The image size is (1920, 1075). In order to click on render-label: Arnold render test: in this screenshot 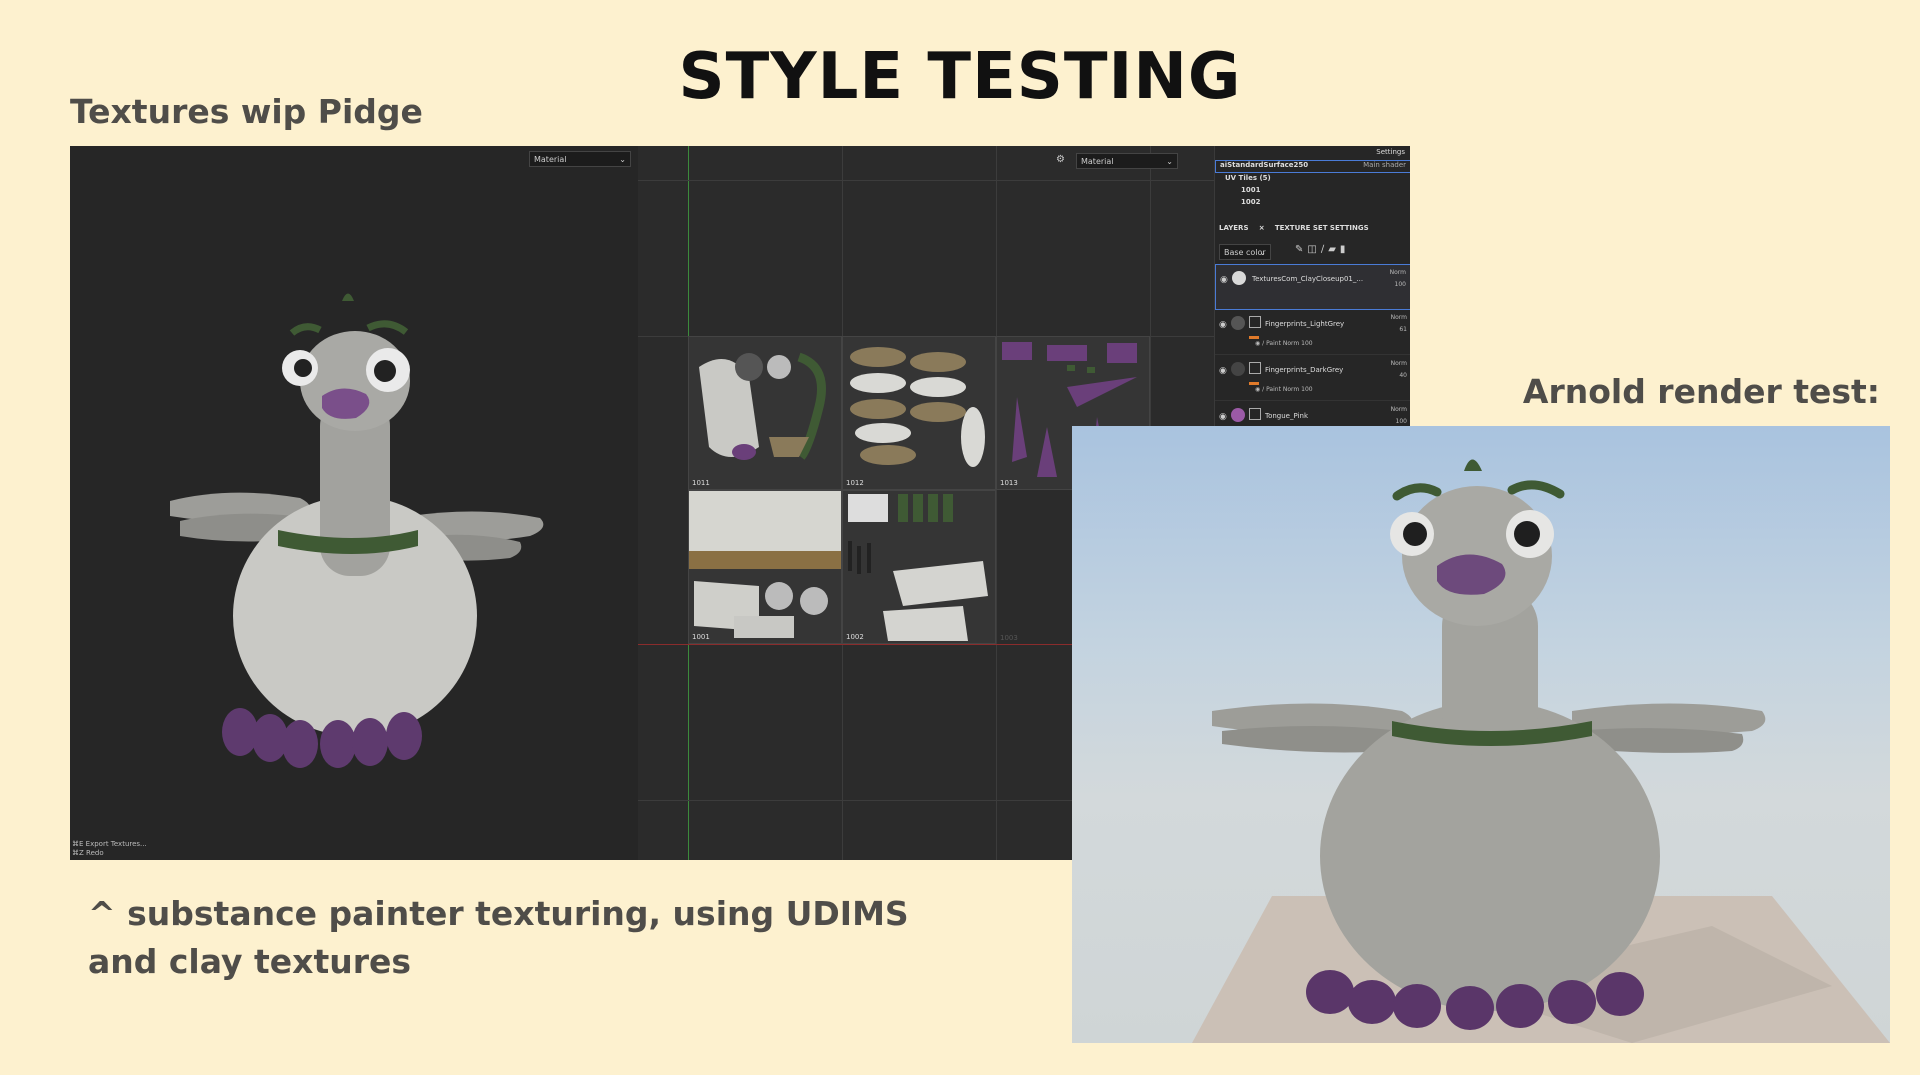, I will do `click(1701, 391)`.